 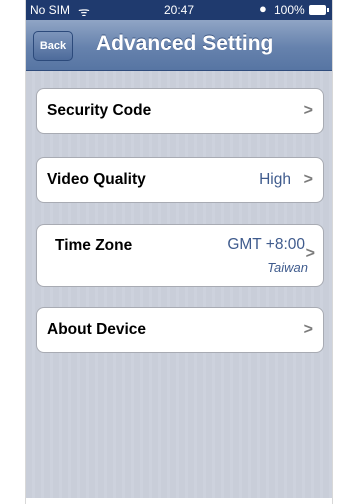 I want to click on about-device-row: About Device >, so click(x=180, y=330).